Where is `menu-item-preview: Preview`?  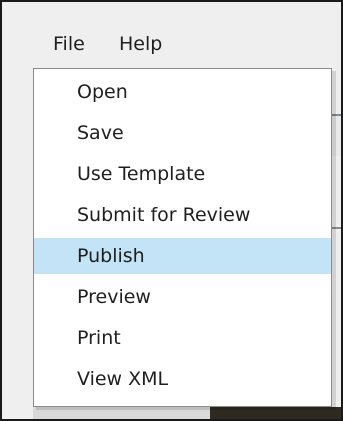 menu-item-preview: Preview is located at coordinates (182, 297).